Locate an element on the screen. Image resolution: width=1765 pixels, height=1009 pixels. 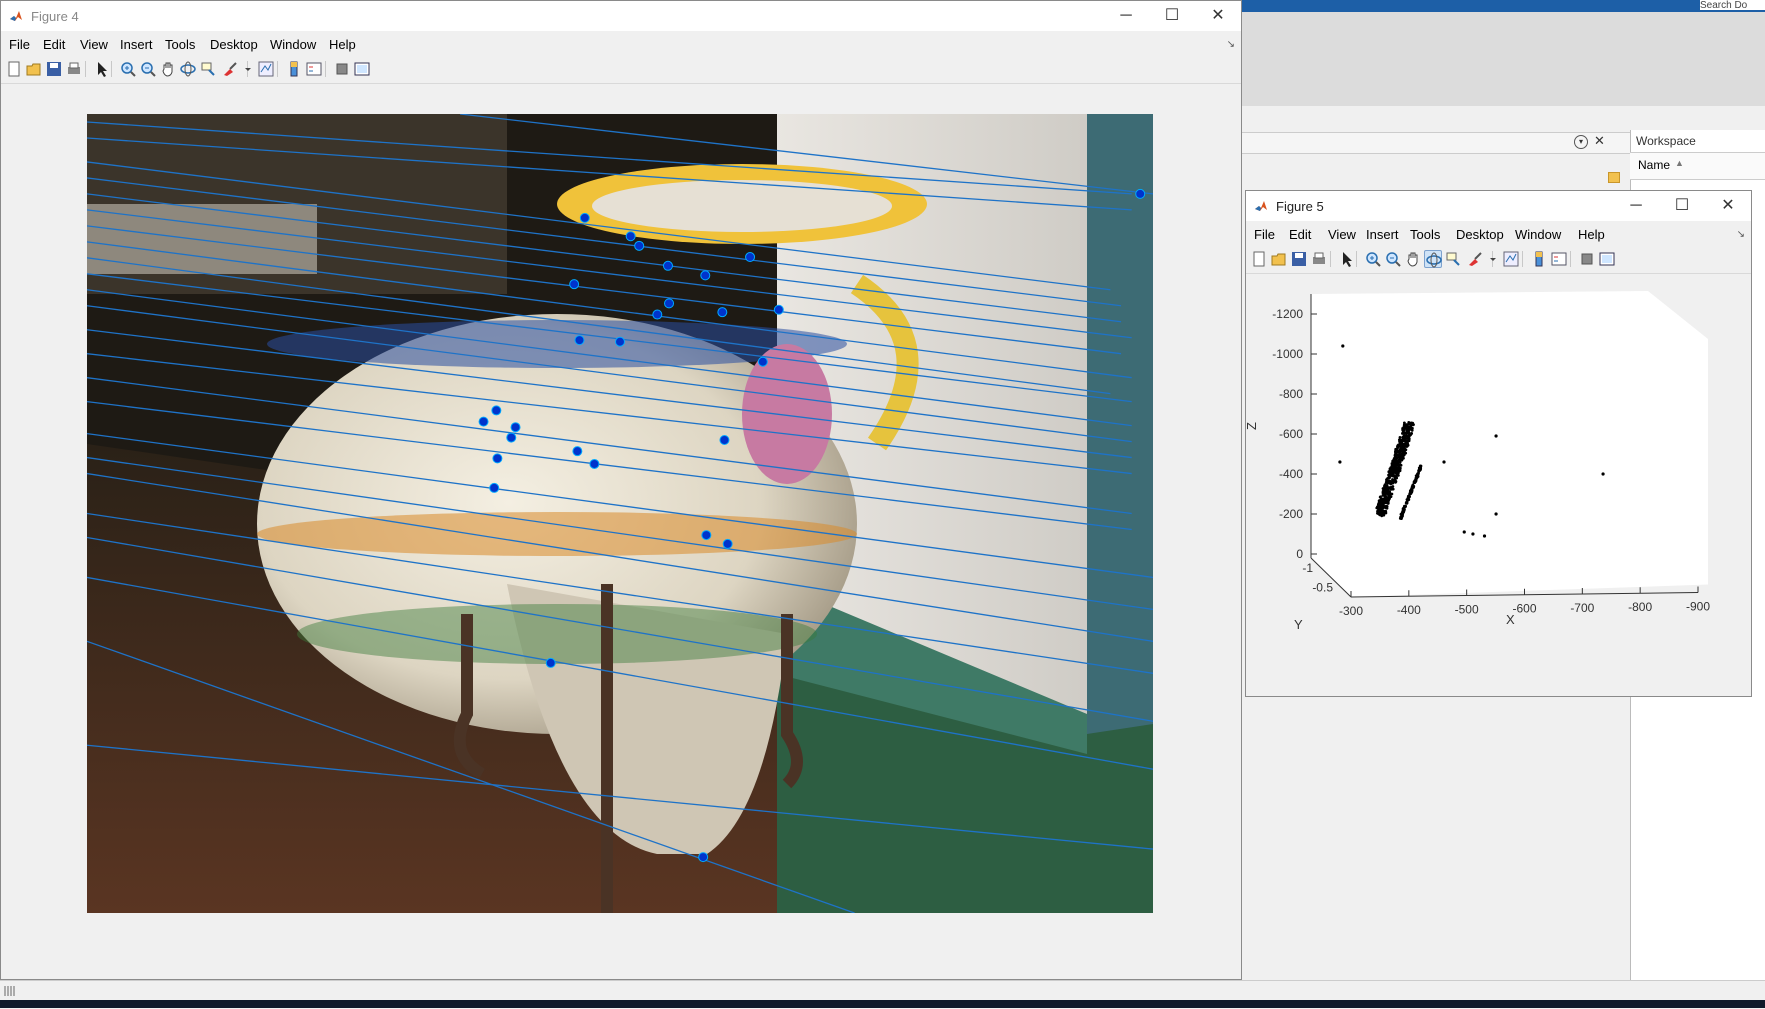
search-documentation-field: Search Do is located at coordinates (1732, 5).